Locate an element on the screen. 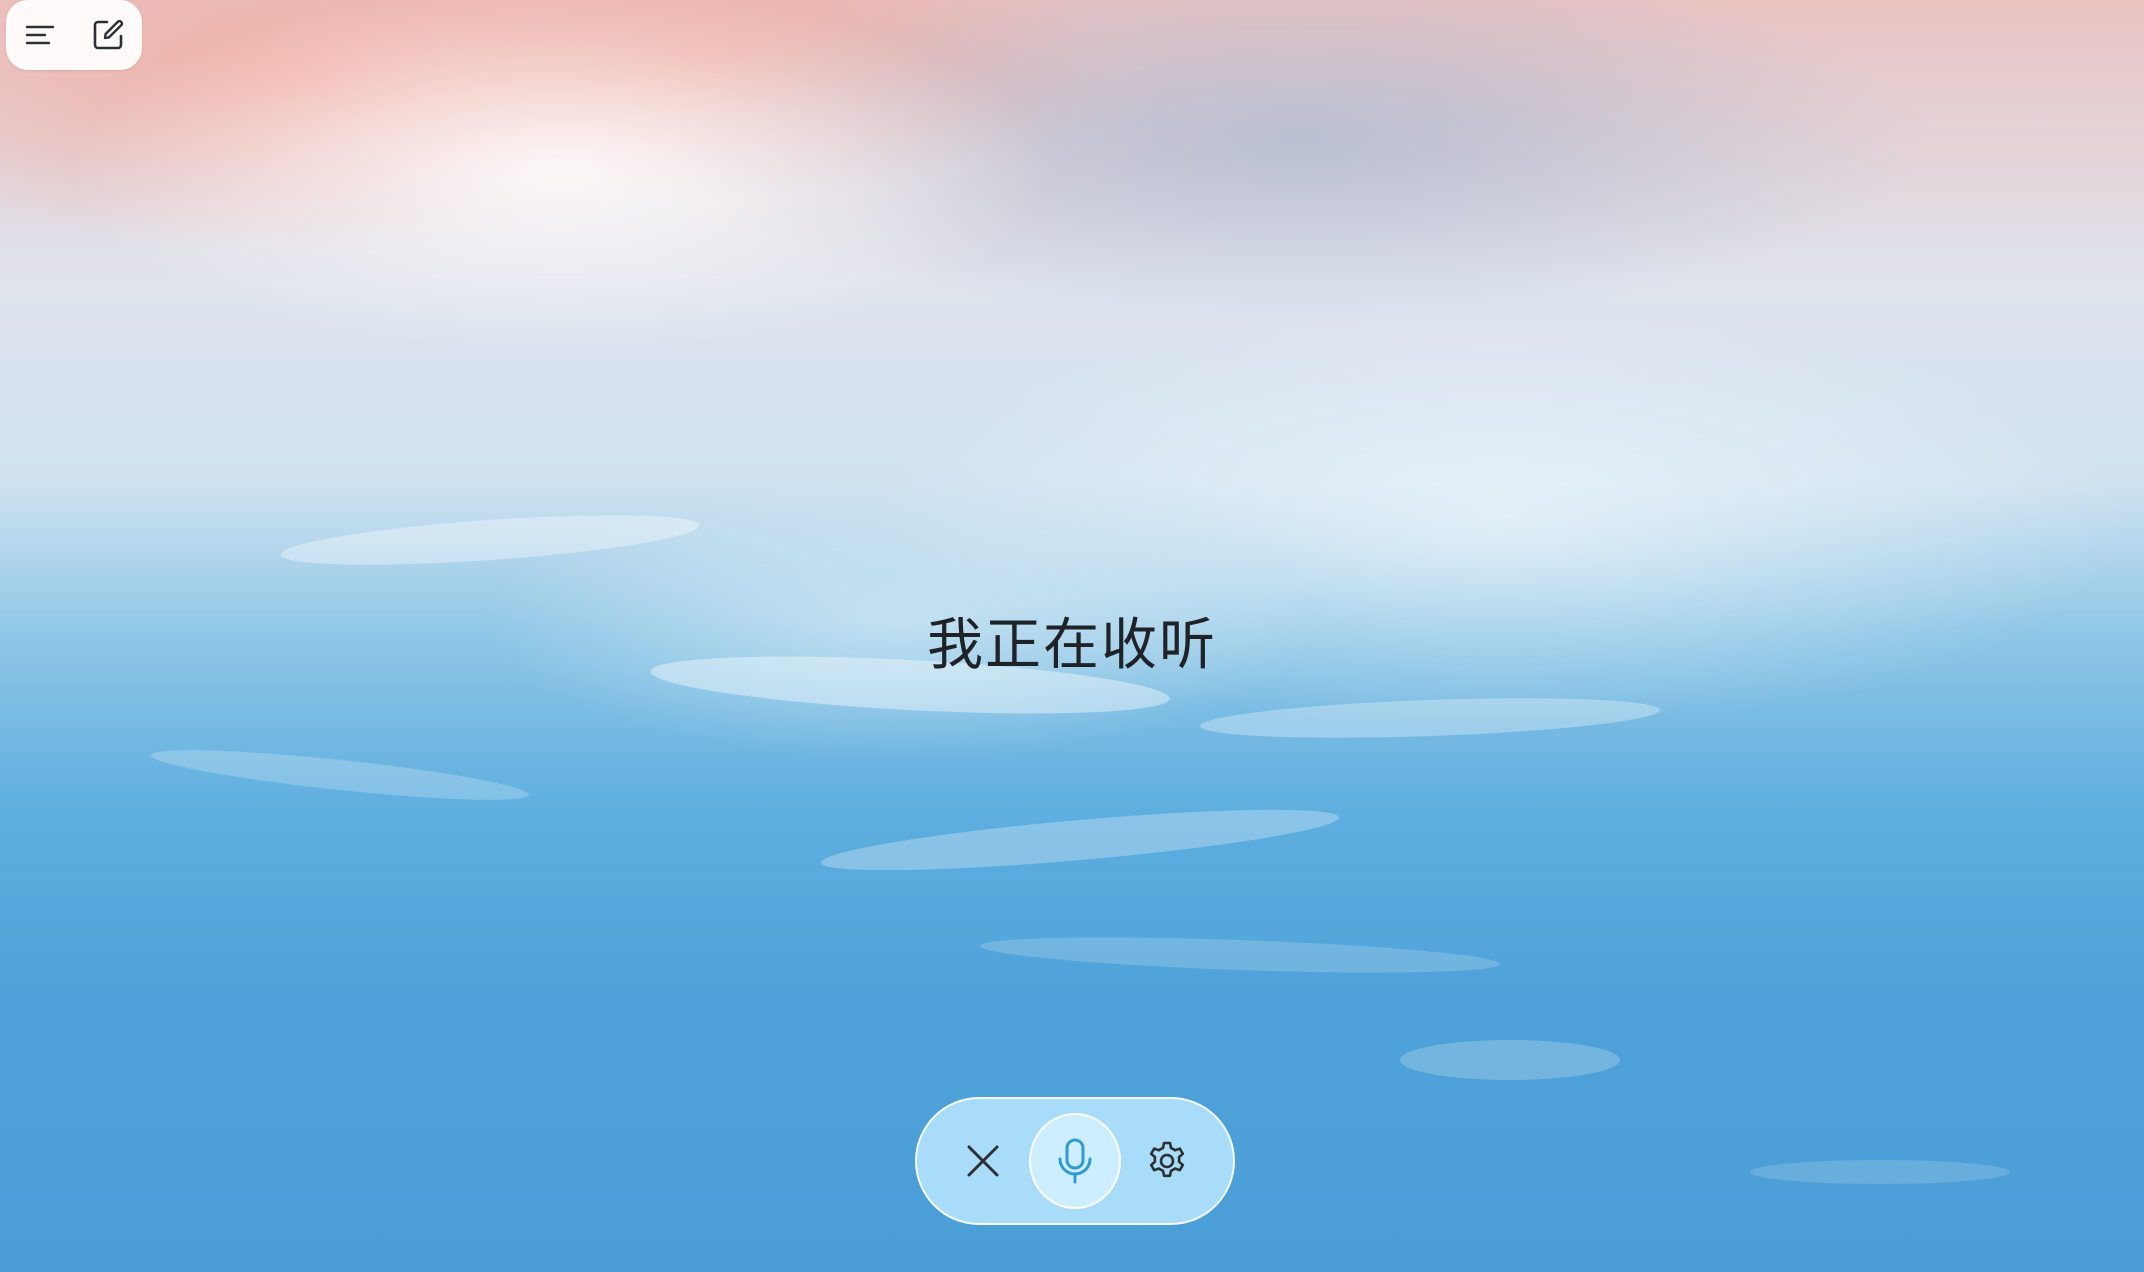 The image size is (2144, 1272). close-button is located at coordinates (983, 1161).